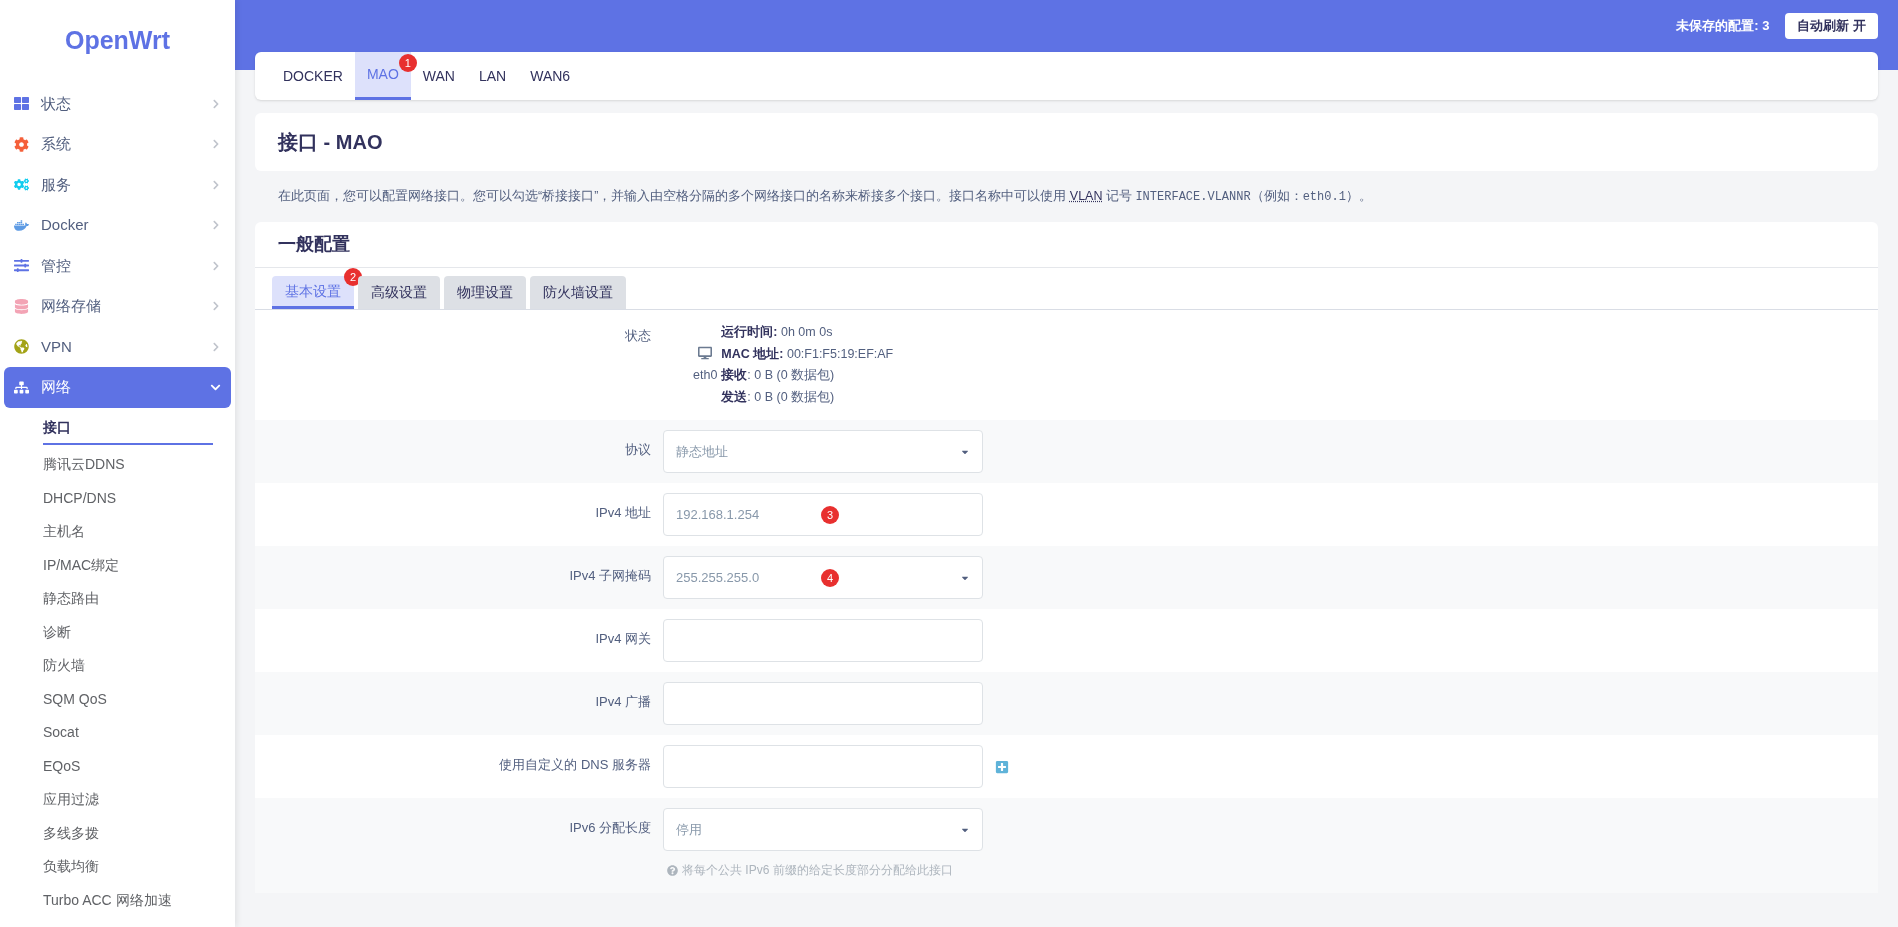 The image size is (1898, 927). Describe the element at coordinates (128, 900) in the screenshot. I see `submenu-item: Turbo ACC 网络加速` at that location.